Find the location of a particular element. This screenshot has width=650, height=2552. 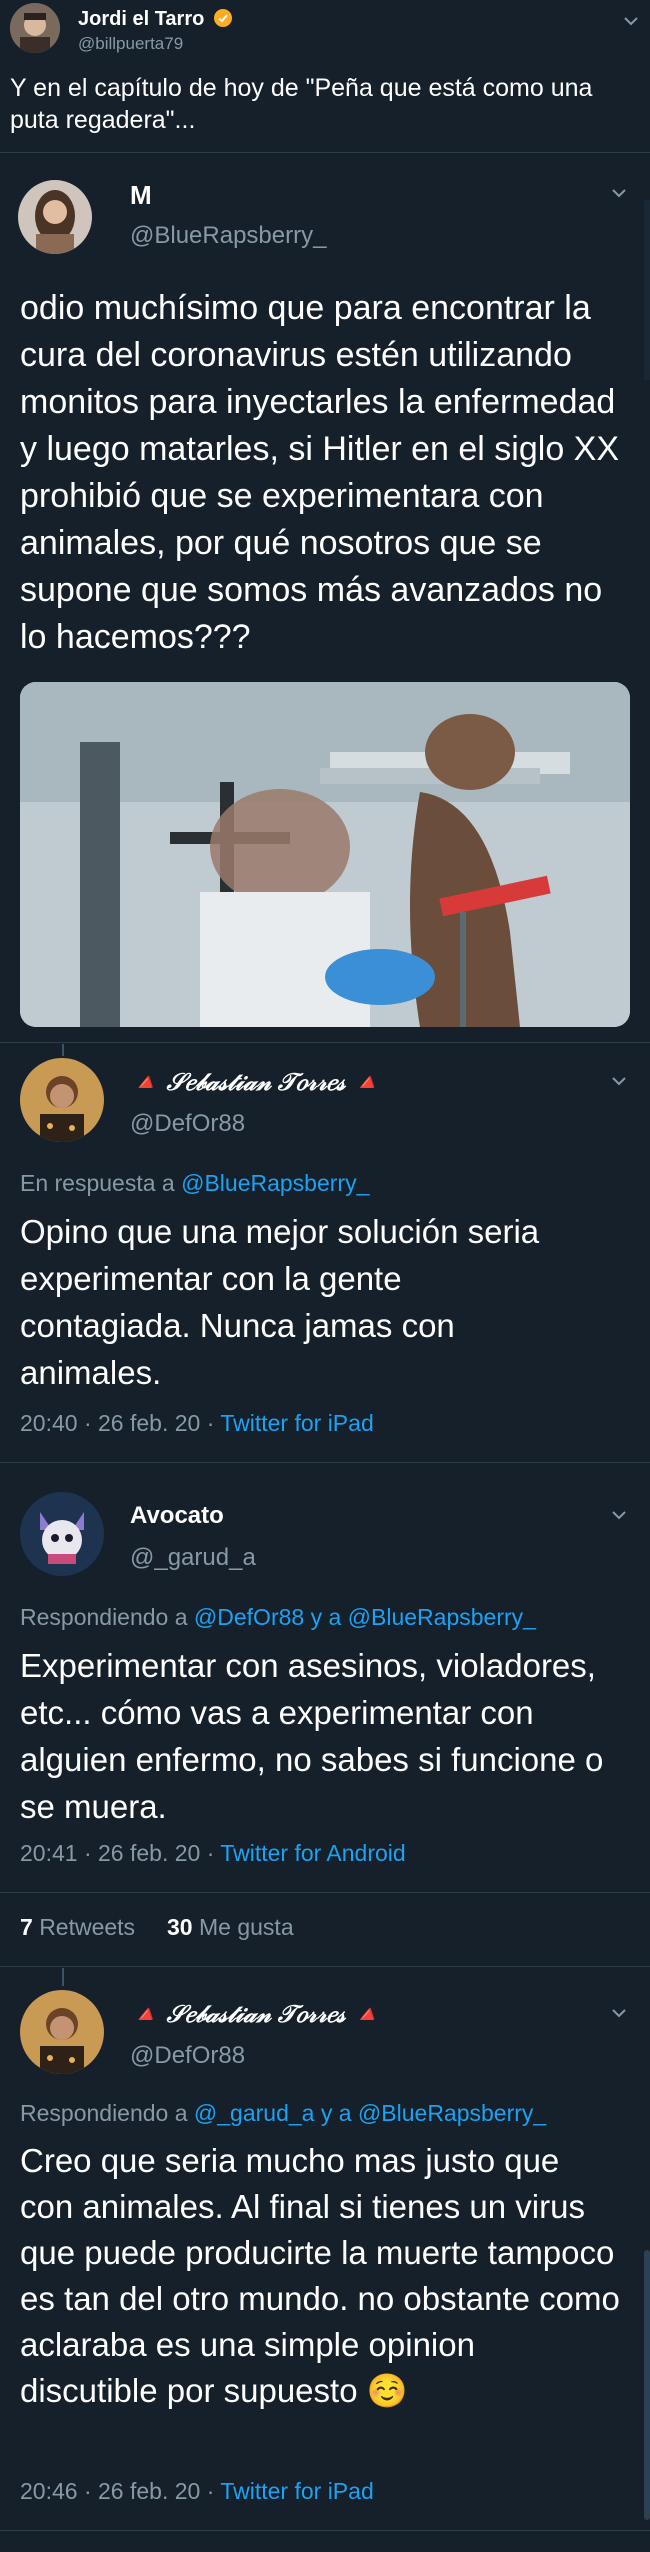

likes-stat: 30 Me gusta is located at coordinates (230, 1927).